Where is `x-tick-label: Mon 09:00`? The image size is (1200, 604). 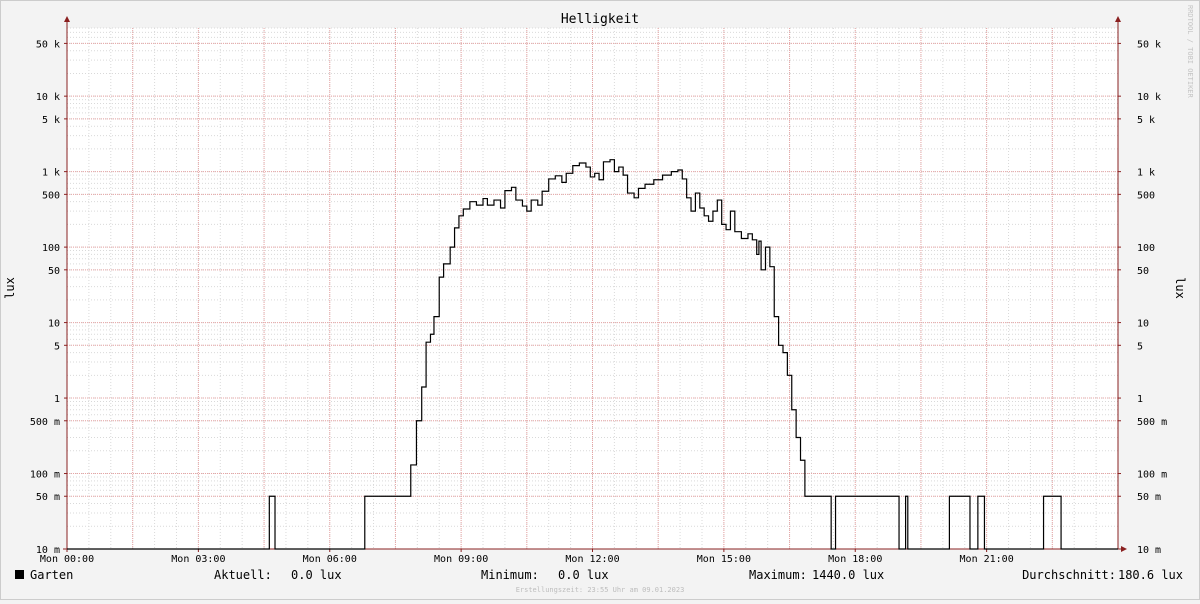
x-tick-label: Mon 09:00 is located at coordinates (461, 559).